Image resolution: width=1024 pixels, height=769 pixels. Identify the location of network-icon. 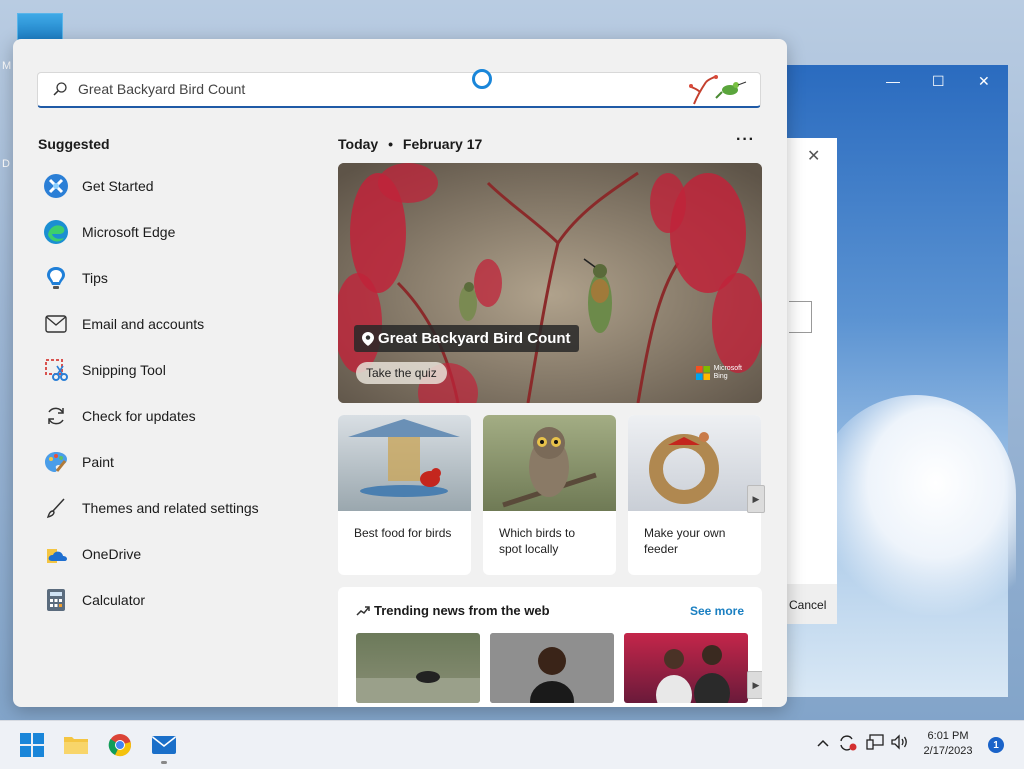
(875, 742).